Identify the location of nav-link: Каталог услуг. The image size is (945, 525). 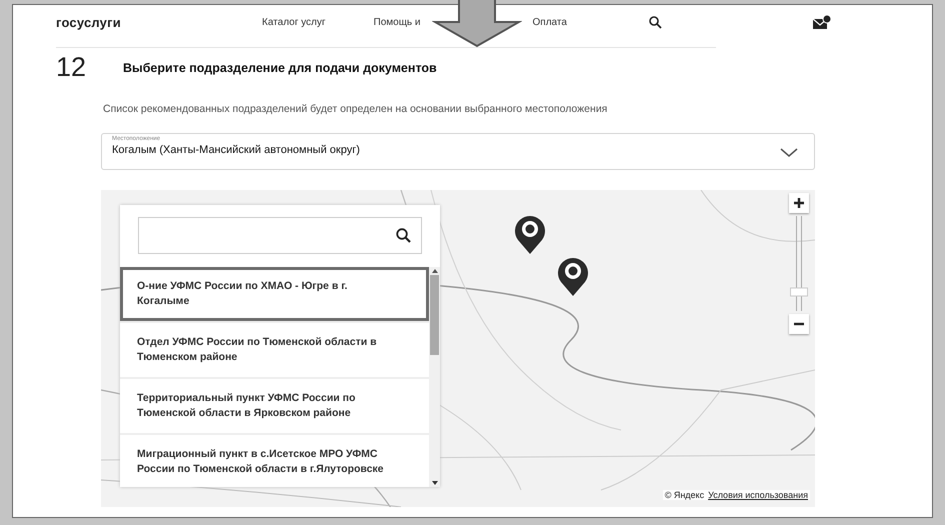
(294, 22).